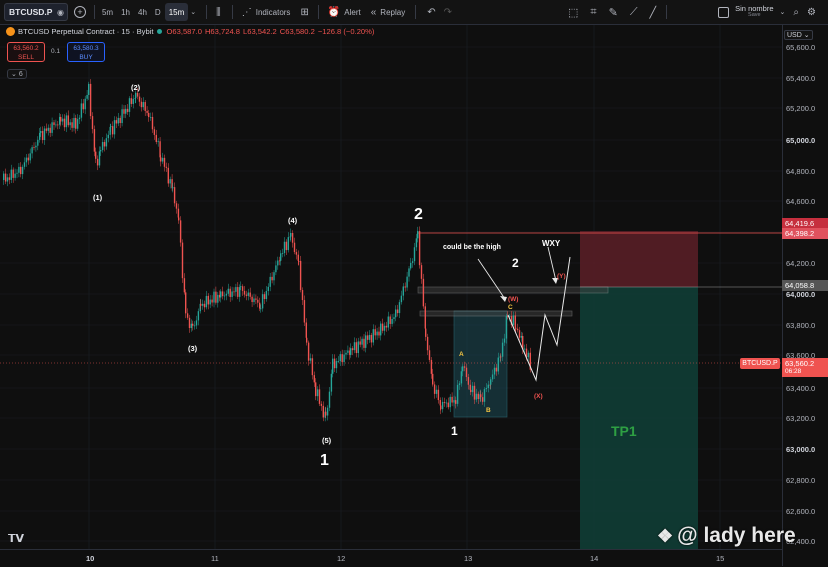  Describe the element at coordinates (136, 87) in the screenshot. I see `wave-label-2: (2)` at that location.